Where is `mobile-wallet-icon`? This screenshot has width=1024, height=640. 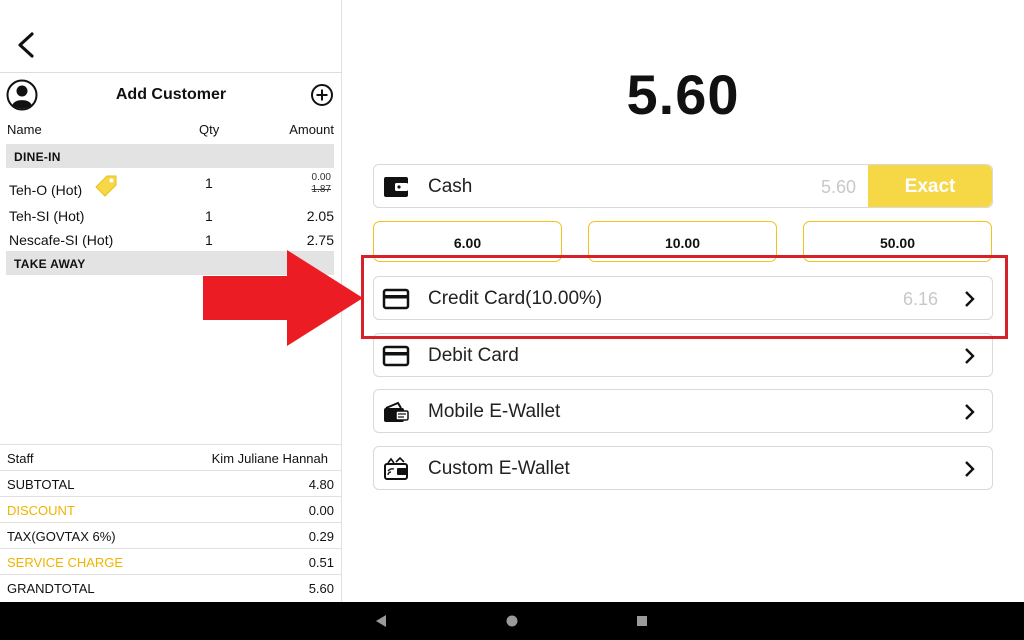 mobile-wallet-icon is located at coordinates (396, 411).